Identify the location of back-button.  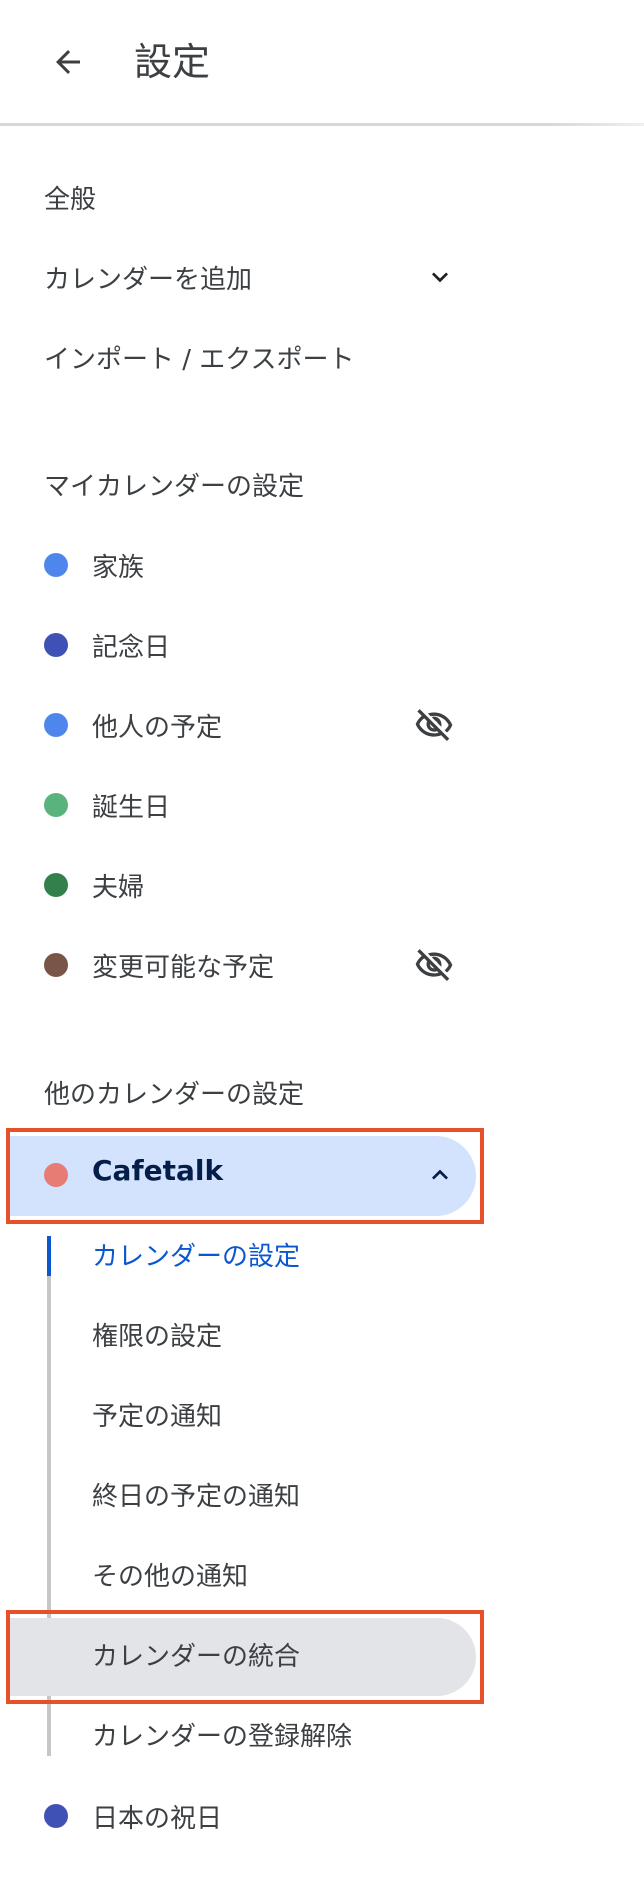
(68, 62).